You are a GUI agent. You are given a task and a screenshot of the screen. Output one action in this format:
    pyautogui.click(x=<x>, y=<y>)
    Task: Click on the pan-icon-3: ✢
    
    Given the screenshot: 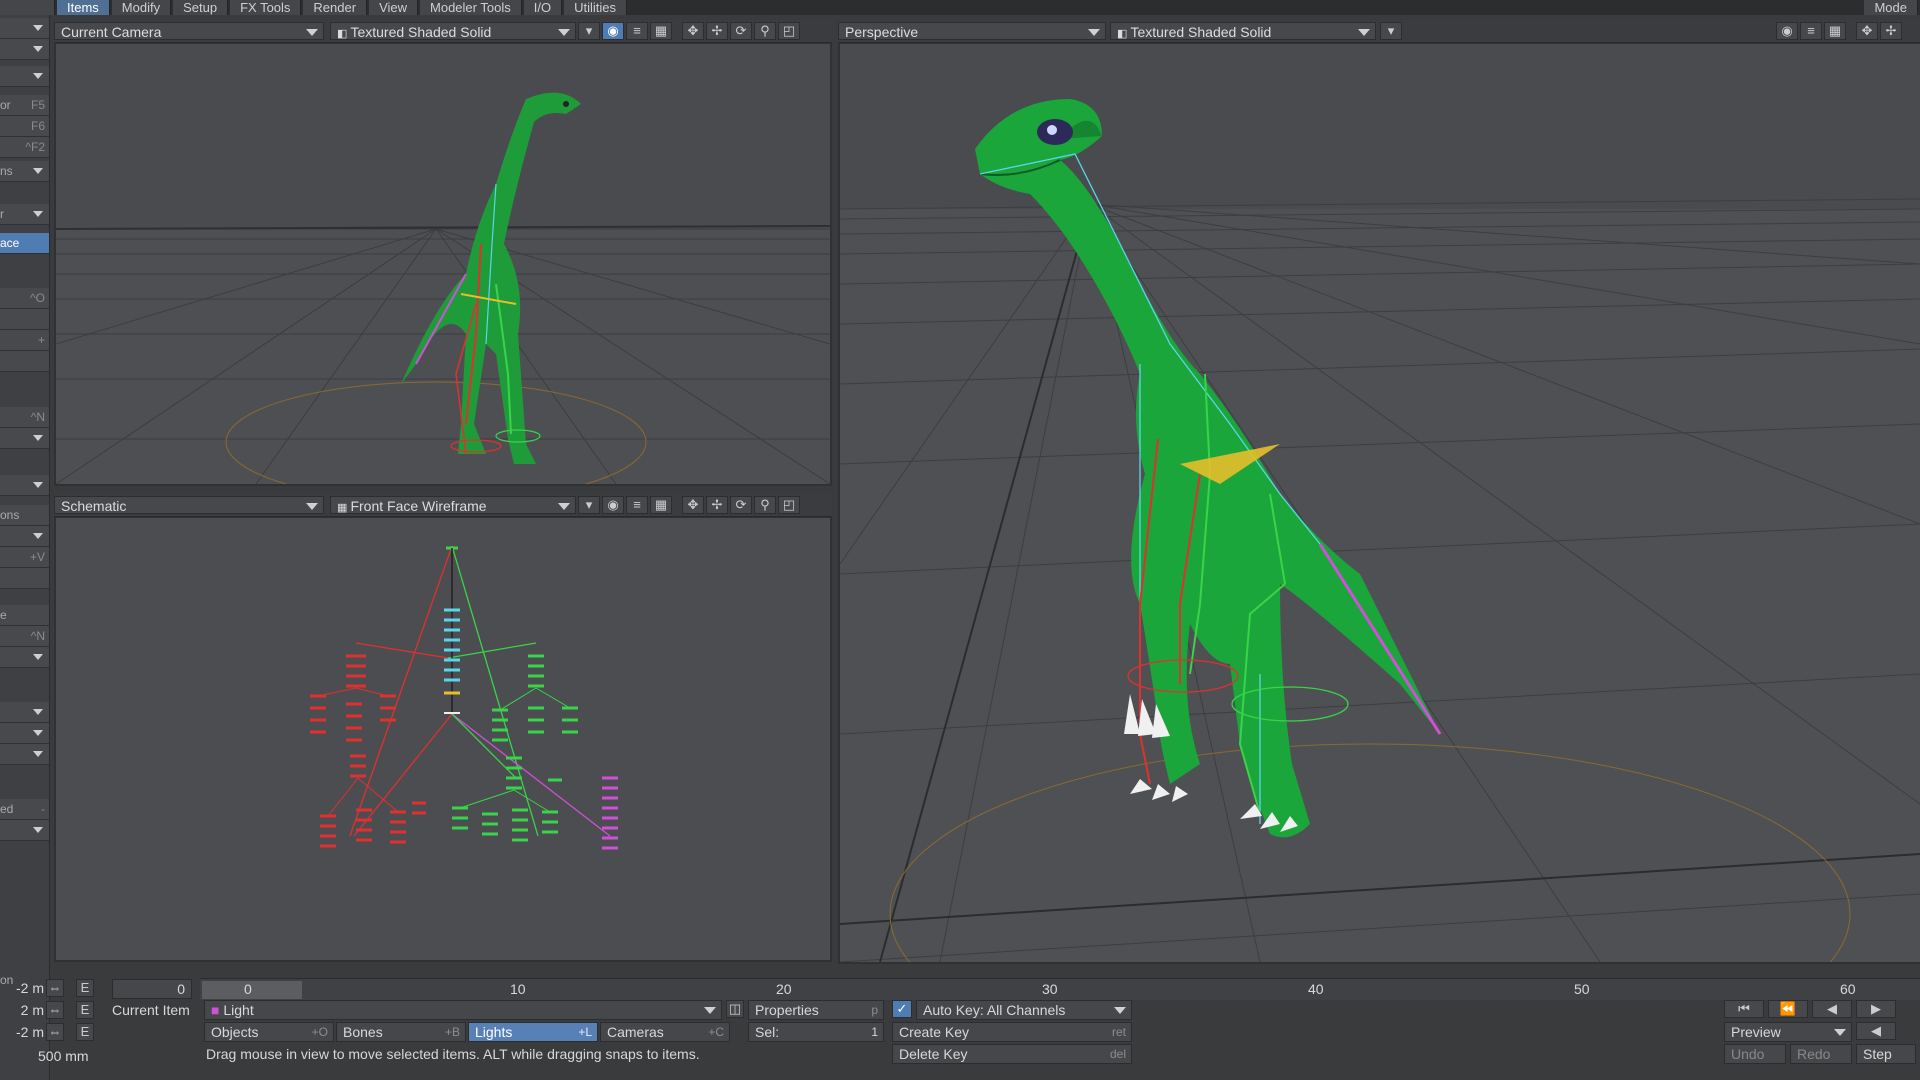 What is the action you would take?
    pyautogui.click(x=1891, y=31)
    